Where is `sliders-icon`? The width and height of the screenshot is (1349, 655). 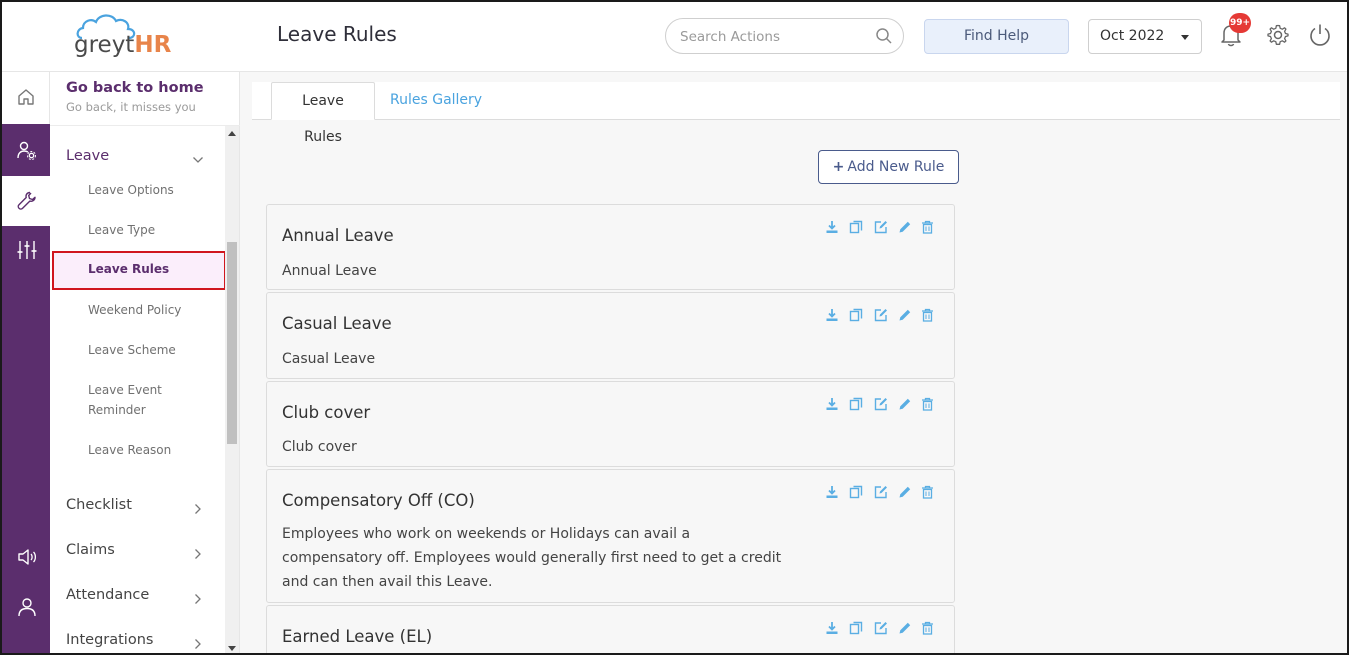 sliders-icon is located at coordinates (27, 250).